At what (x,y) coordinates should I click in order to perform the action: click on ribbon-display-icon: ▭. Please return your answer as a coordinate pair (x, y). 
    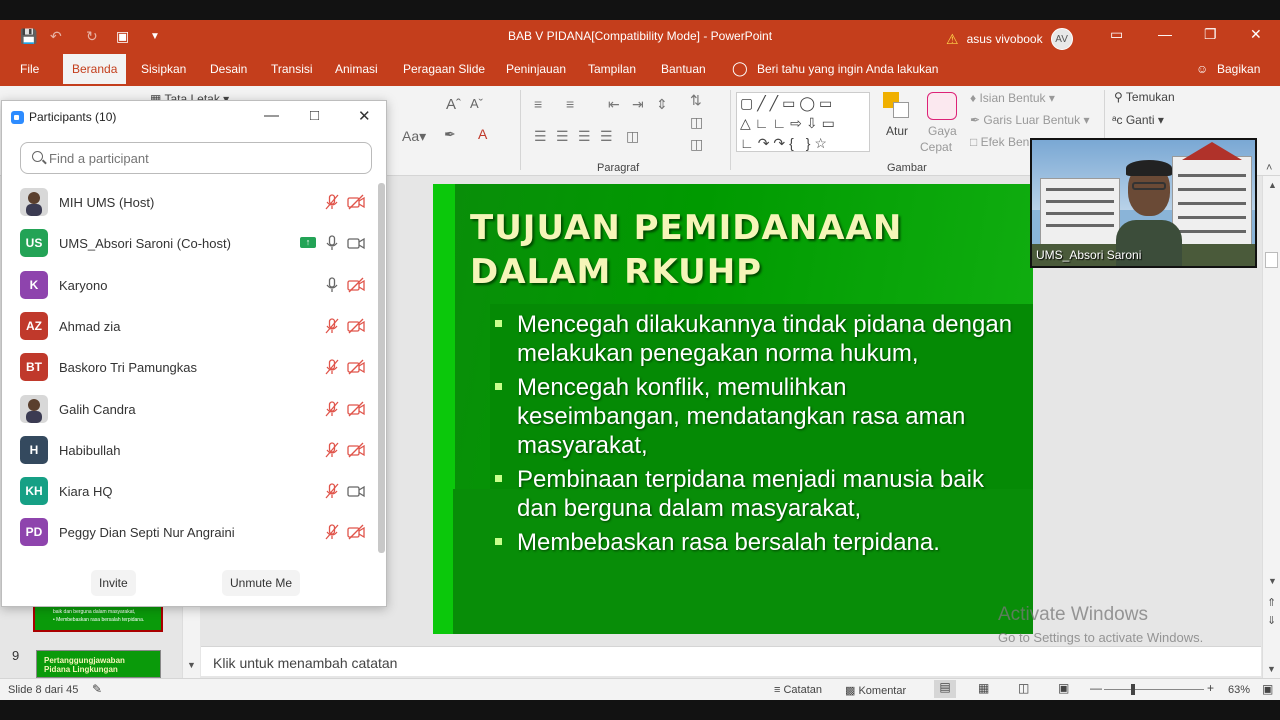
    Looking at the image, I should click on (1116, 34).